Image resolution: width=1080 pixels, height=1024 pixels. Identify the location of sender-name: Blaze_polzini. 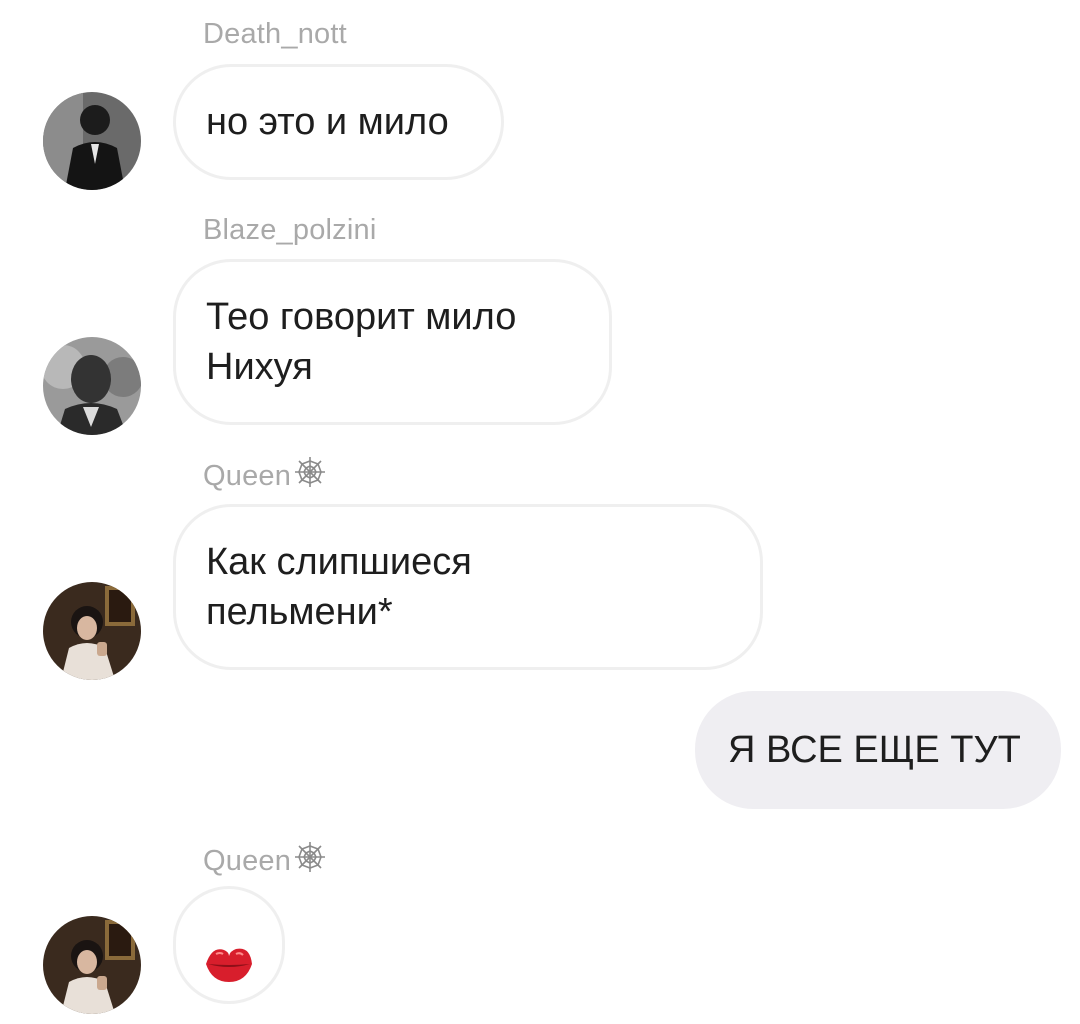
(290, 230).